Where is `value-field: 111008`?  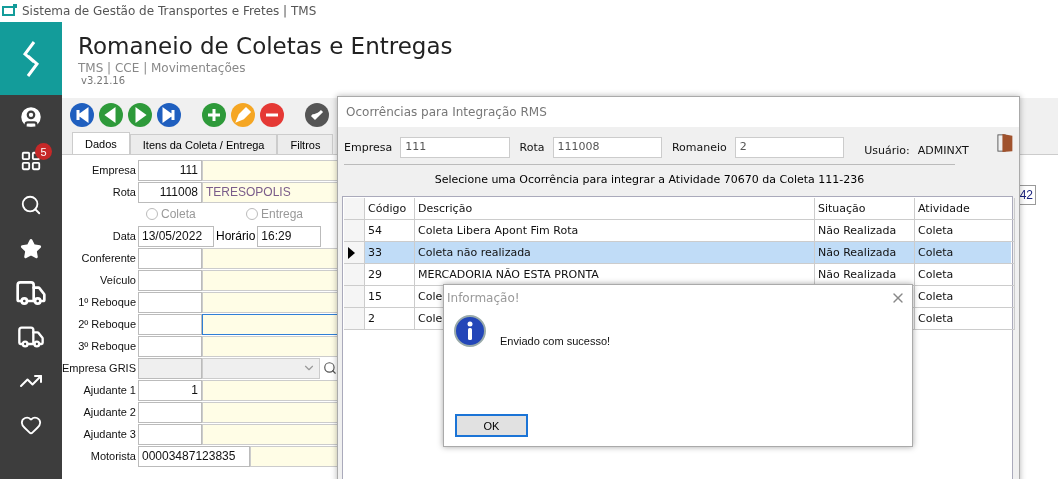 value-field: 111008 is located at coordinates (607, 147).